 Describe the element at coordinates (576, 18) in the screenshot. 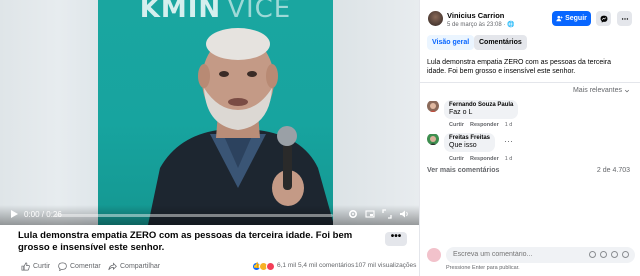

I see `follow-label: Seguir` at that location.